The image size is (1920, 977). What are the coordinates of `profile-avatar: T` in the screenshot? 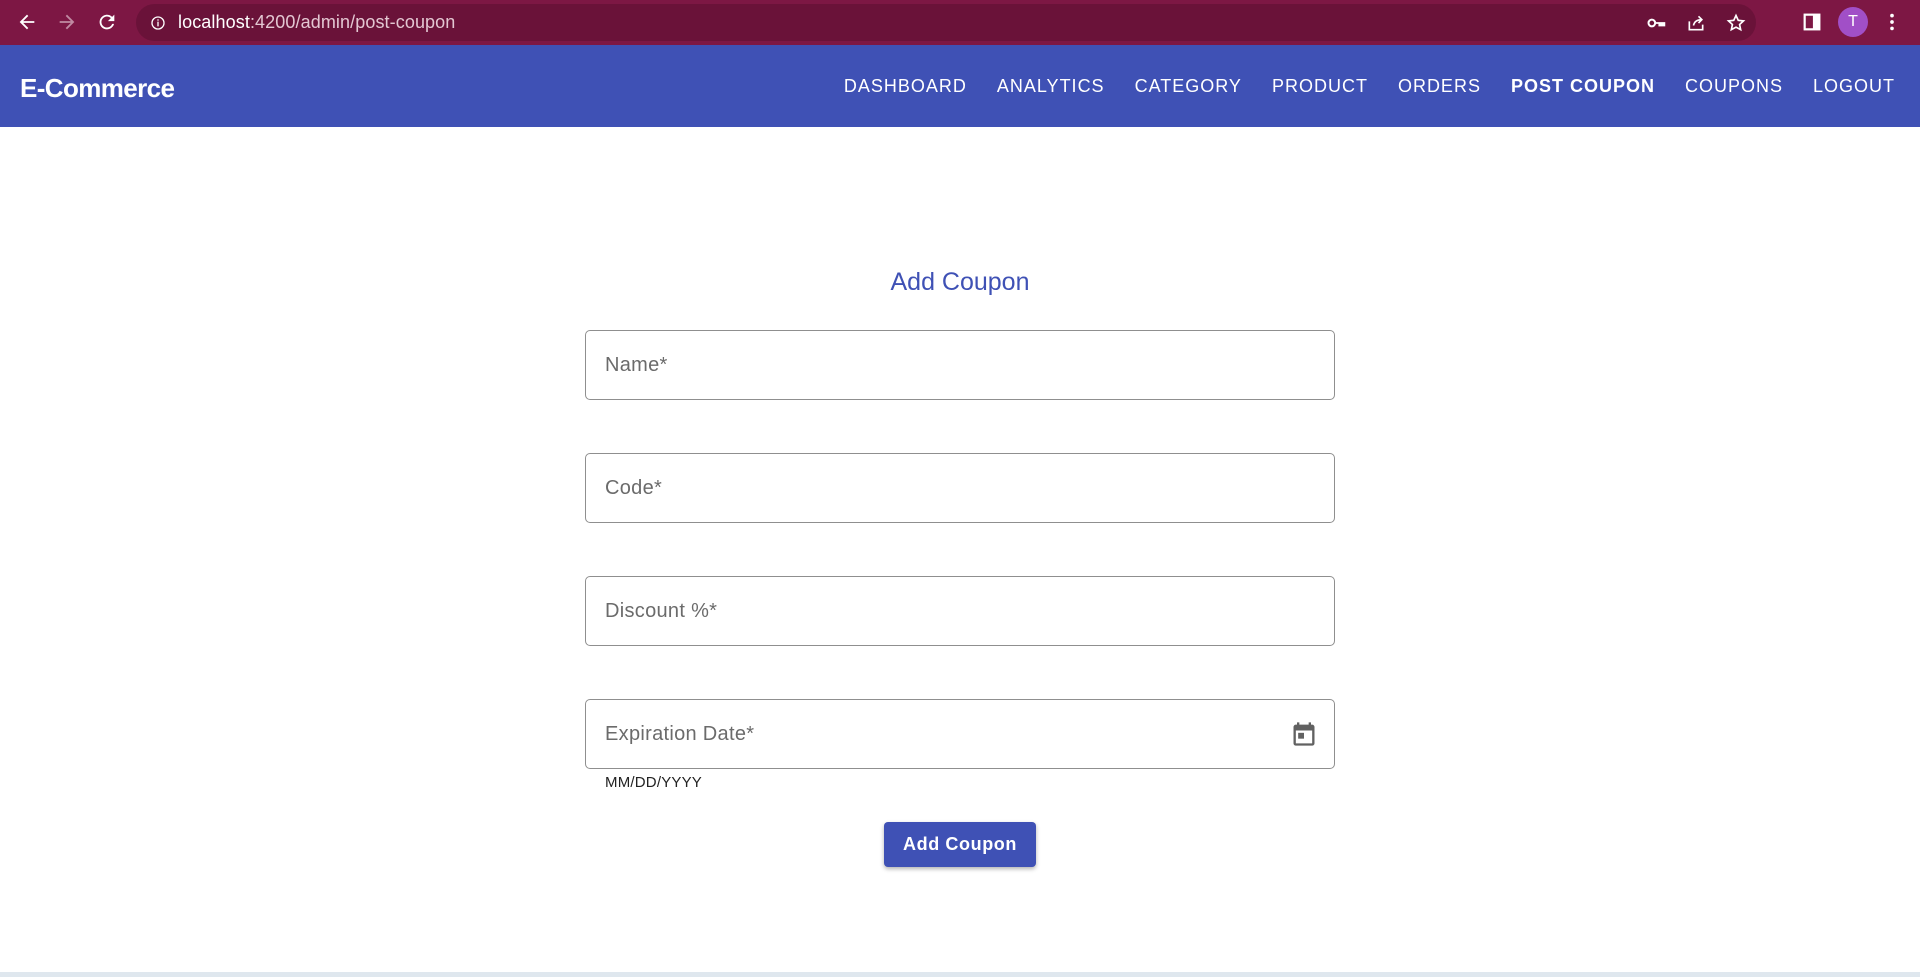 It's located at (1853, 22).